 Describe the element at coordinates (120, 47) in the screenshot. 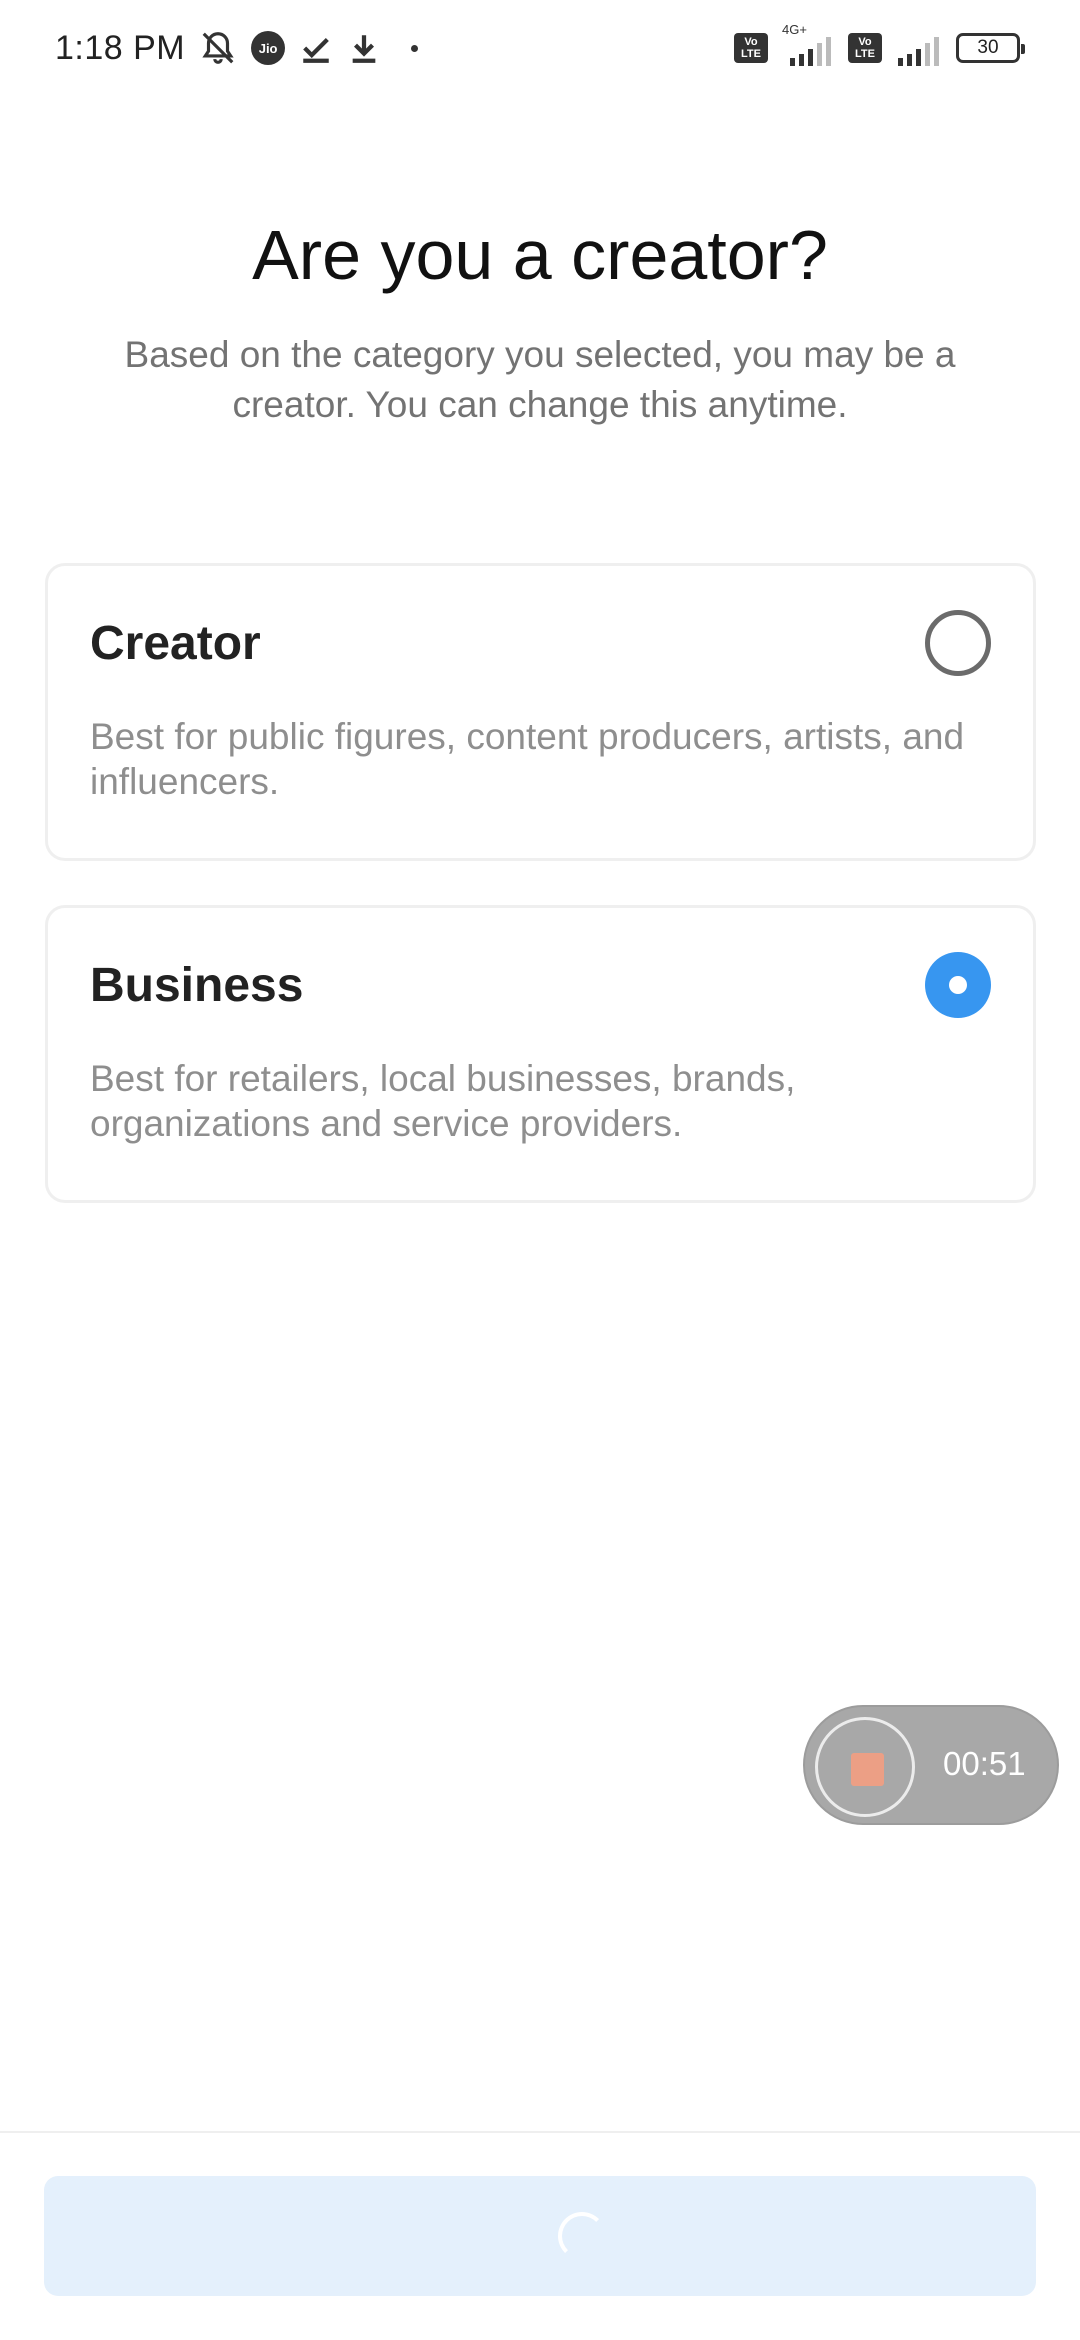

I see `status-time: 1:18 PM` at that location.